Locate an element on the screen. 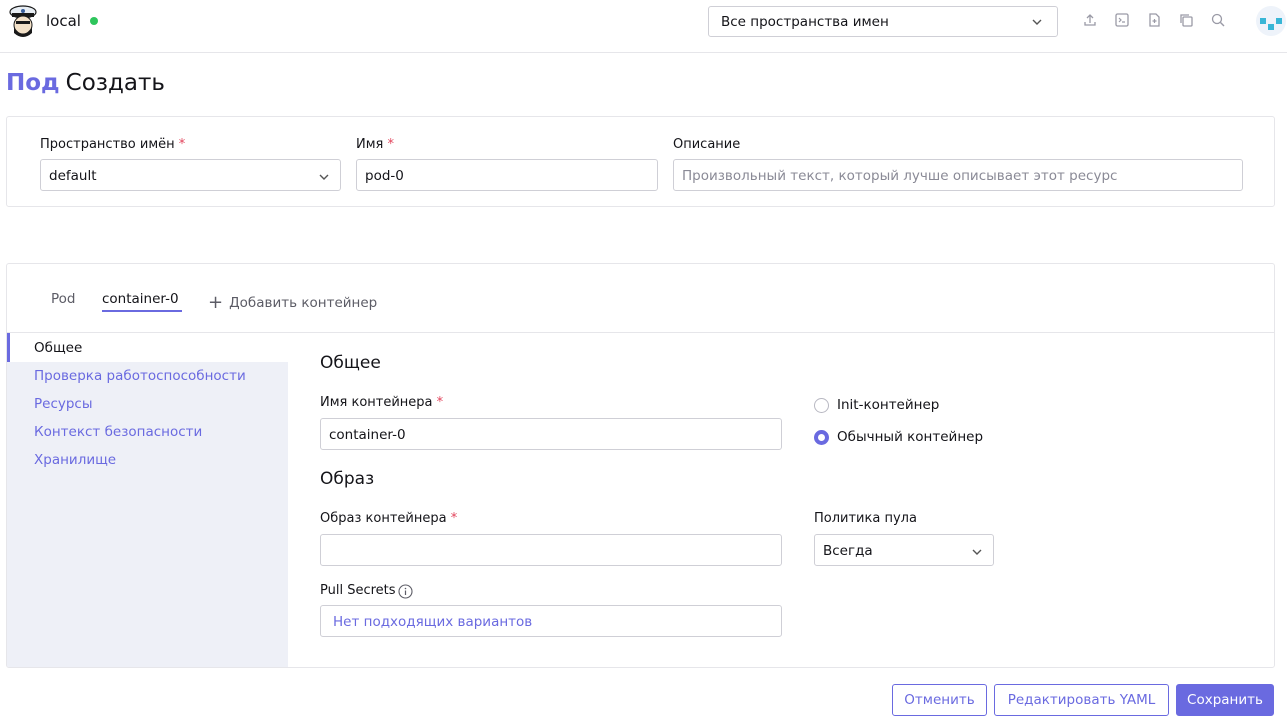  avatar-pattern-icon is located at coordinates (1271, 24).